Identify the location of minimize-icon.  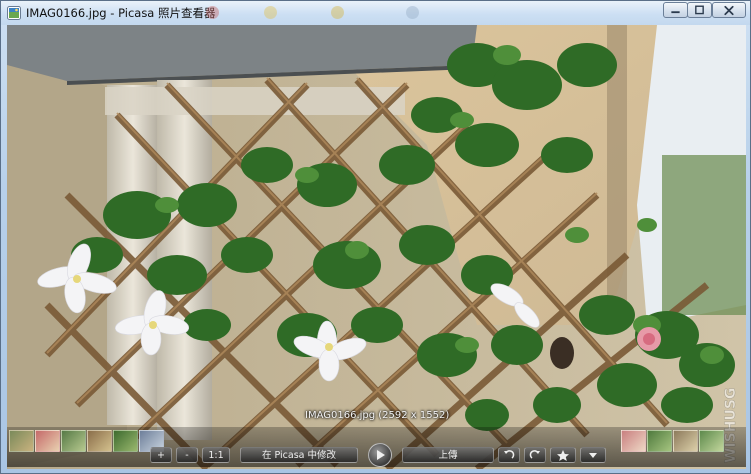
(675, 12).